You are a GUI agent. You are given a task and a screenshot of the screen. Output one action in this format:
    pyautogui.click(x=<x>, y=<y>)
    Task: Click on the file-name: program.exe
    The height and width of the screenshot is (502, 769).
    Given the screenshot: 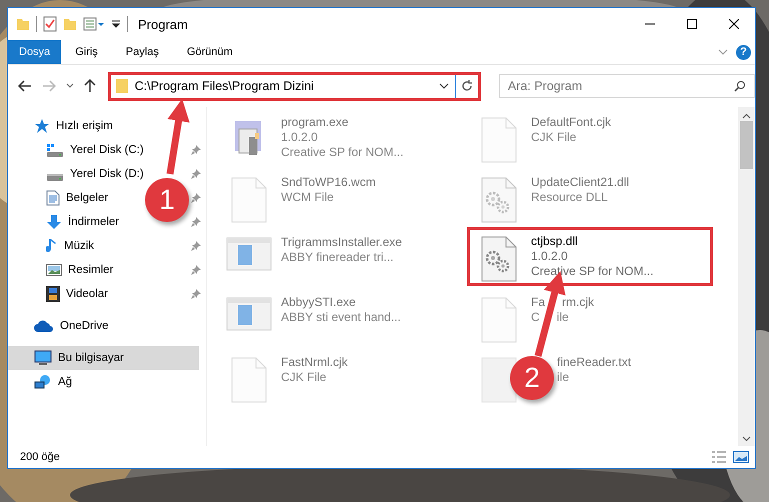 What is the action you would take?
    pyautogui.click(x=314, y=122)
    